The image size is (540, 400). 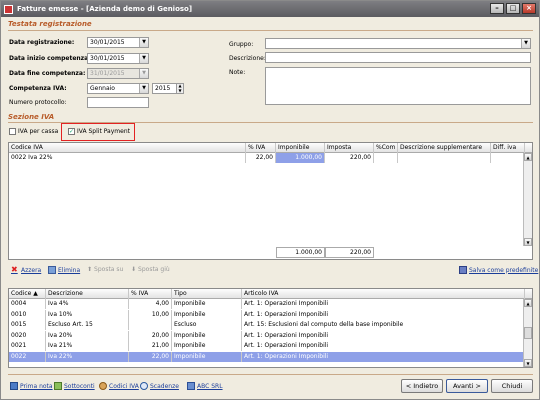 I want to click on cell-codice: 0015, so click(x=27, y=325).